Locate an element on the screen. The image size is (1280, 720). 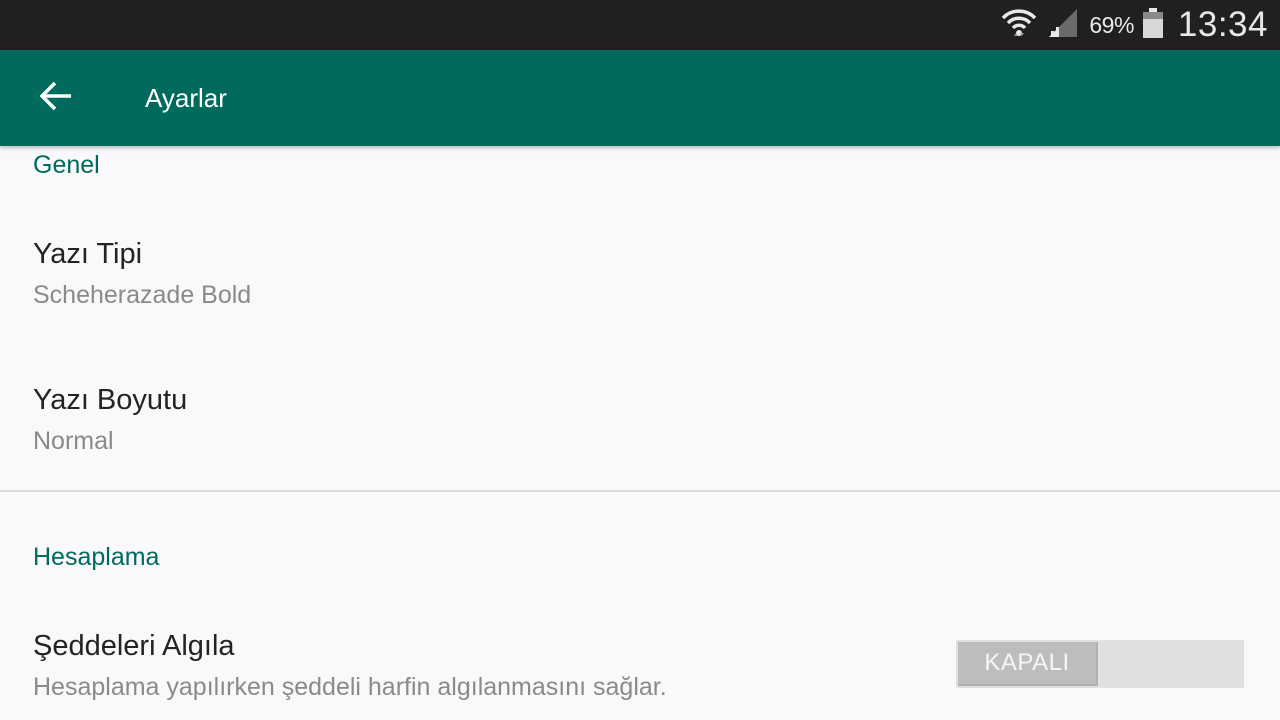
section-header-hesaplama: Hesaplama is located at coordinates (96, 557).